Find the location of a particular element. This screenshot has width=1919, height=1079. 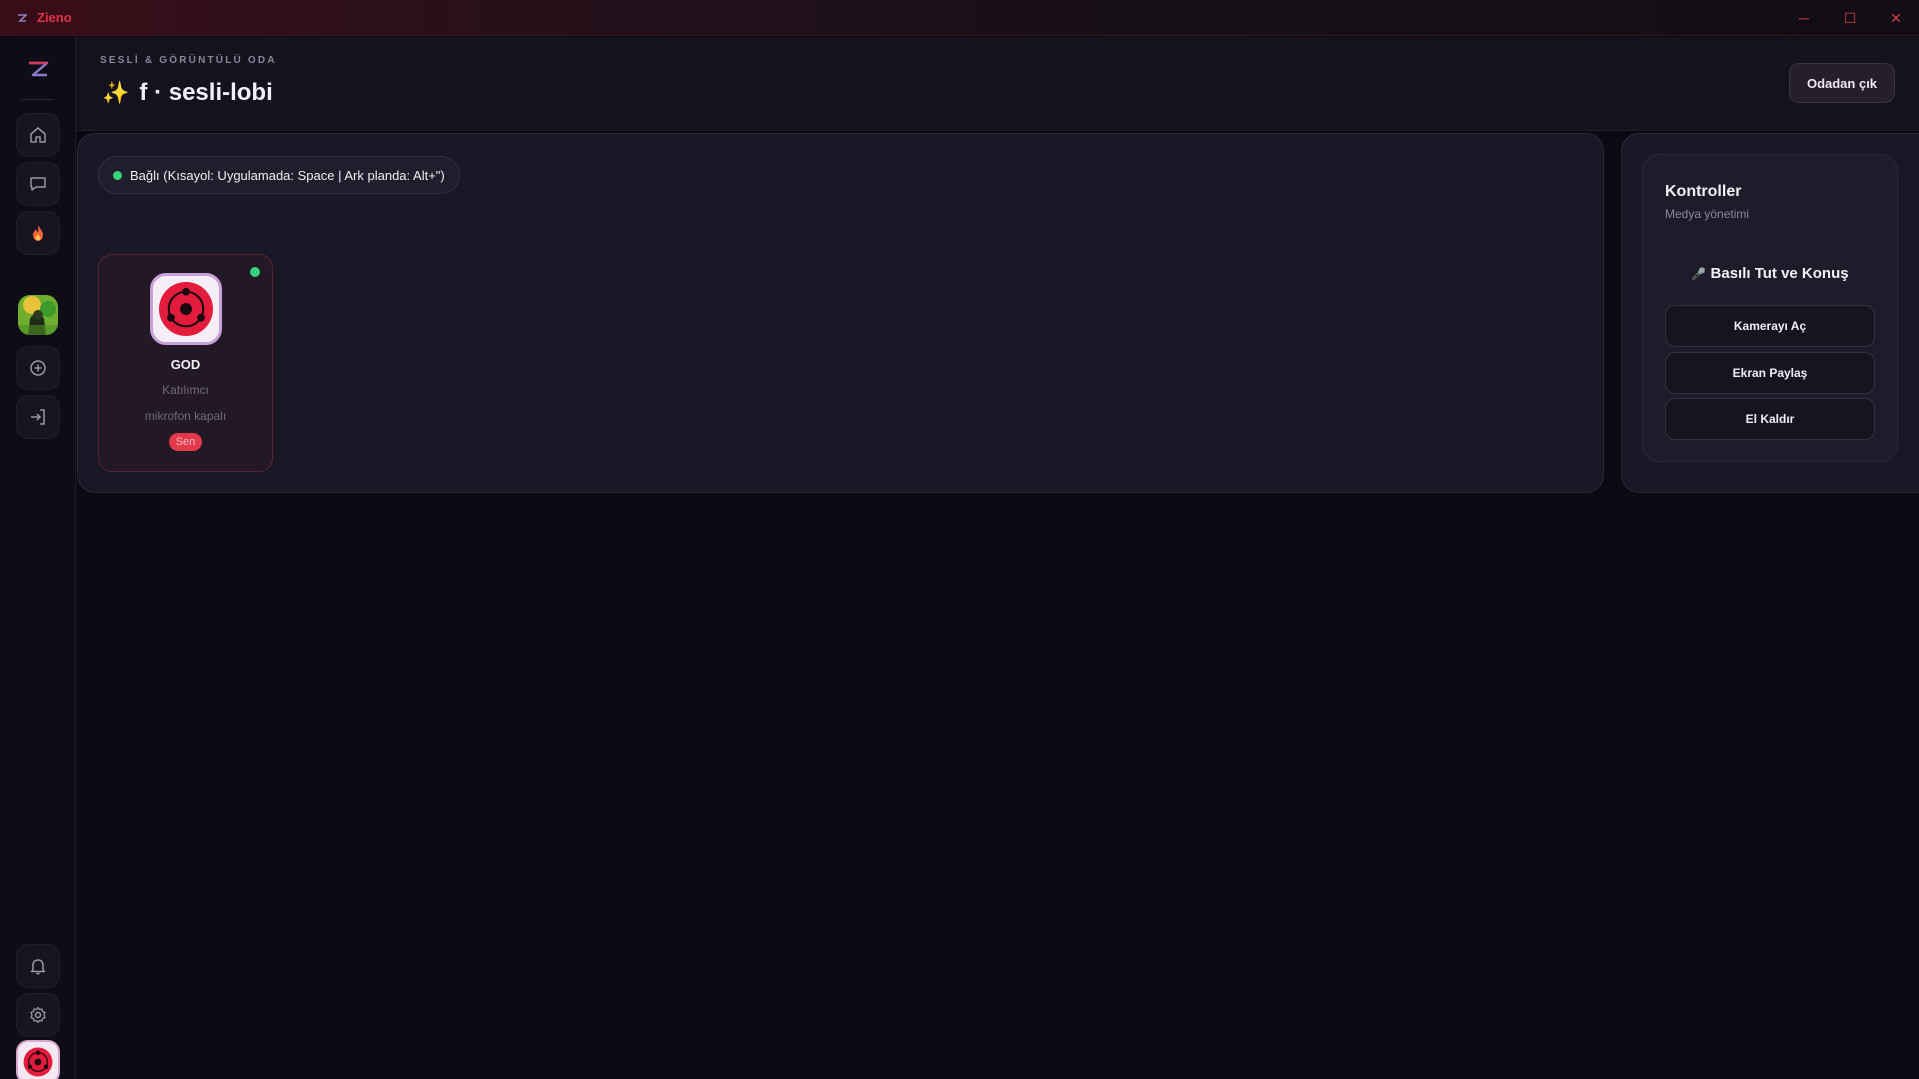

connected-dot-icon is located at coordinates (117, 175).